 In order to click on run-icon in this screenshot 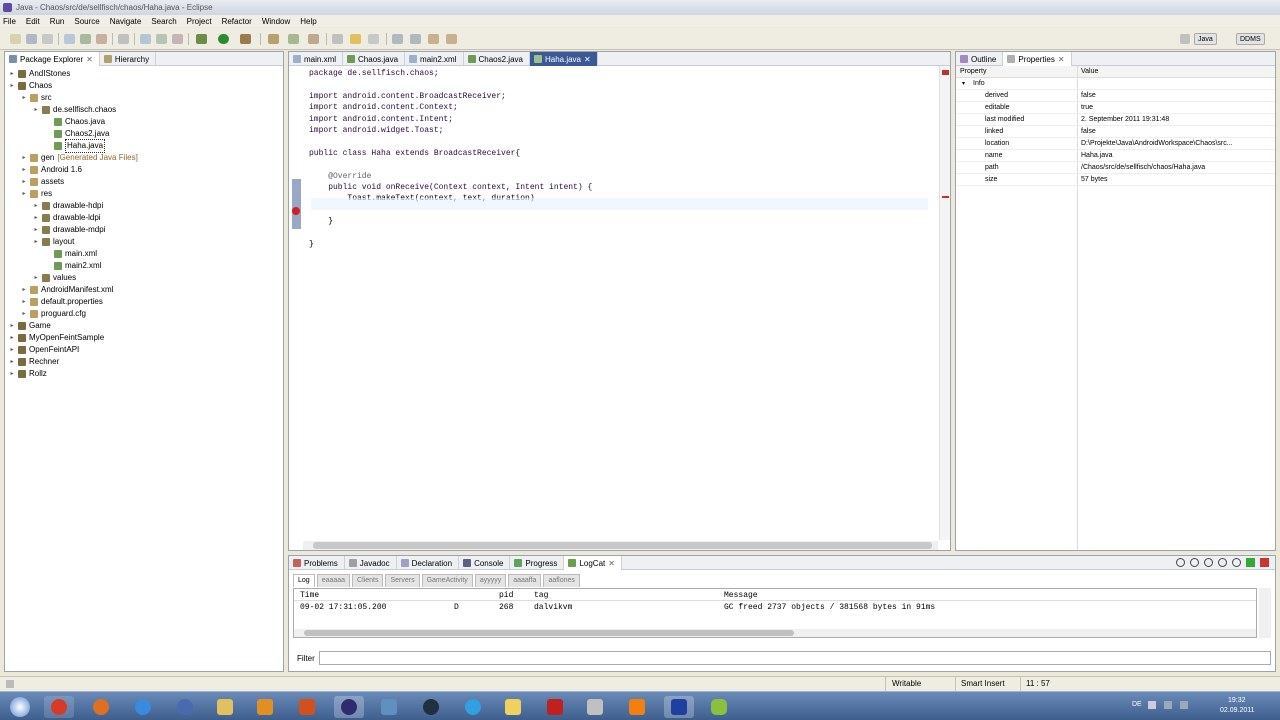, I will do `click(223, 39)`.